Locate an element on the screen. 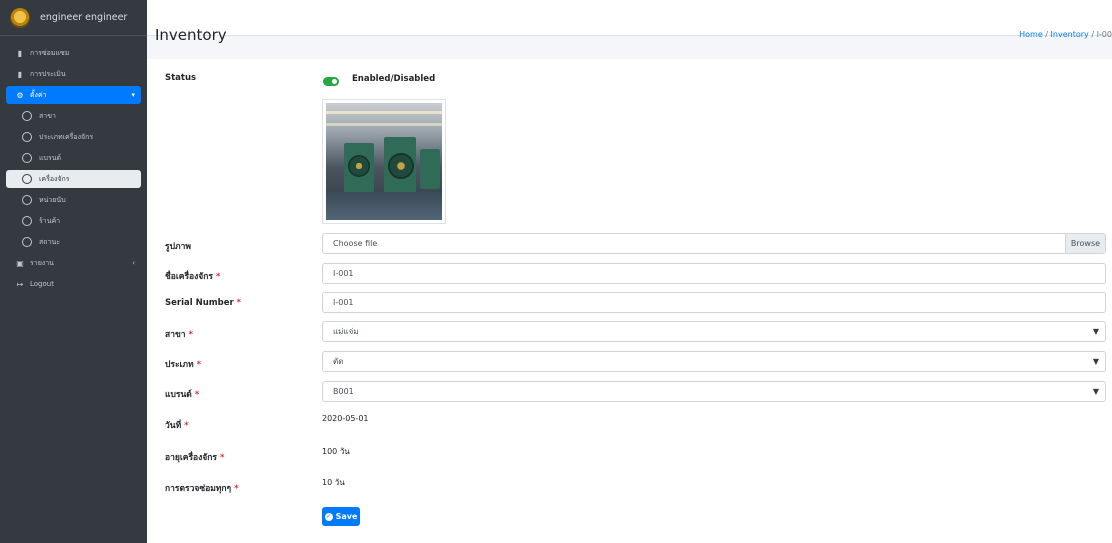 Image resolution: width=1112 pixels, height=543 pixels. brand-select-value: B001 is located at coordinates (343, 391).